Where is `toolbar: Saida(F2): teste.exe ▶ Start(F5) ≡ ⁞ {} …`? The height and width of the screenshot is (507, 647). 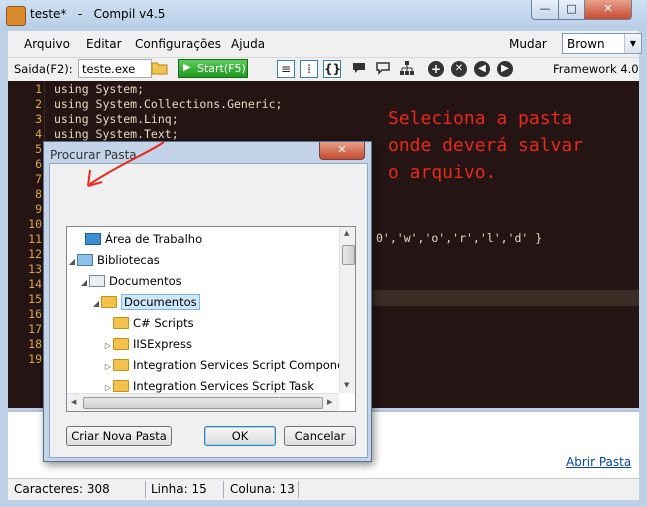 toolbar: Saida(F2): teste.exe ▶ Start(F5) ≡ ⁞ {} … is located at coordinates (323, 70).